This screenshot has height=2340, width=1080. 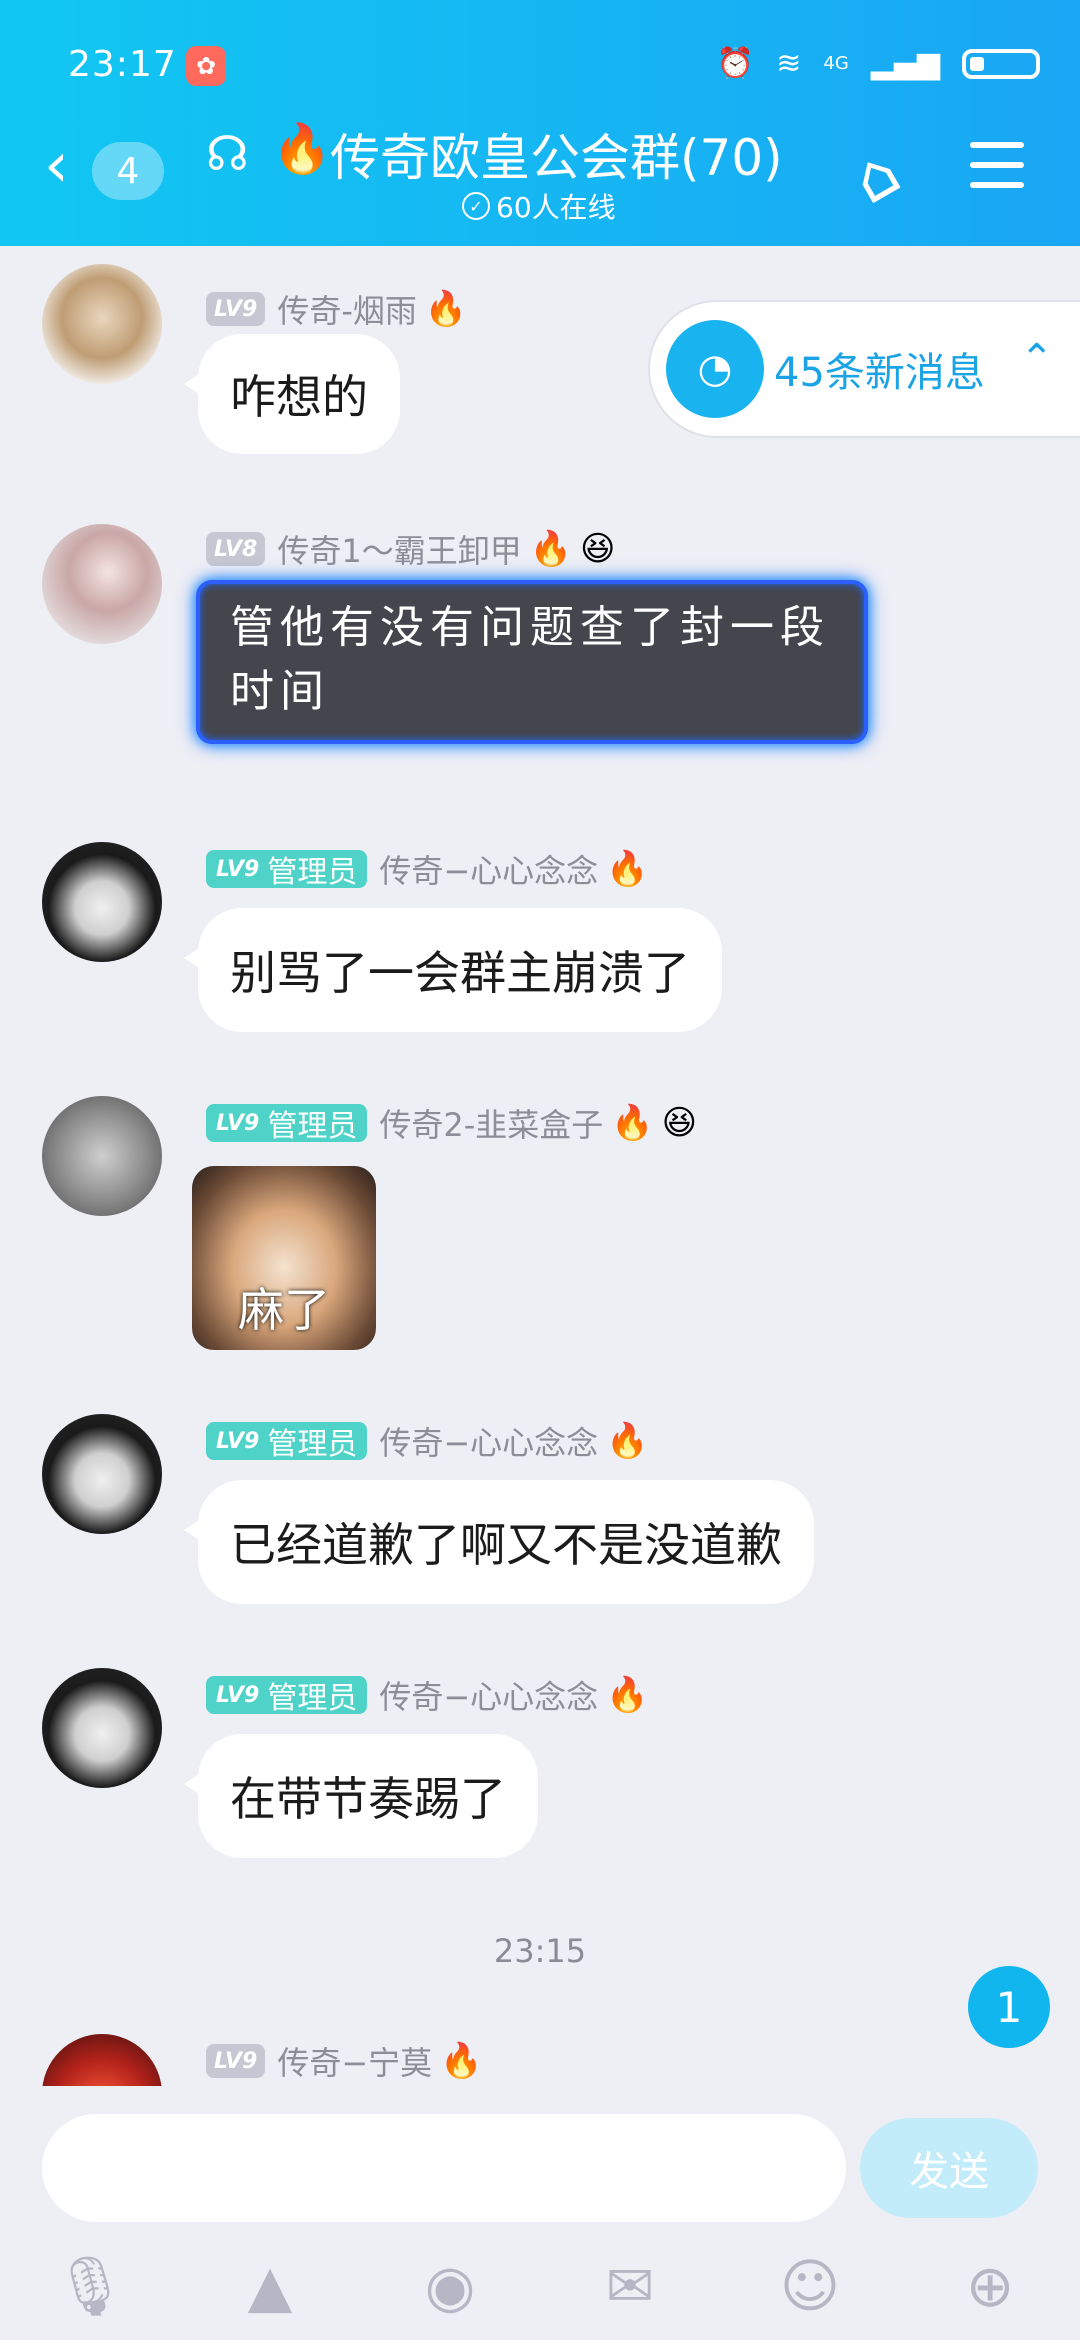 What do you see at coordinates (227, 154) in the screenshot?
I see `ear-icon: ☊` at bounding box center [227, 154].